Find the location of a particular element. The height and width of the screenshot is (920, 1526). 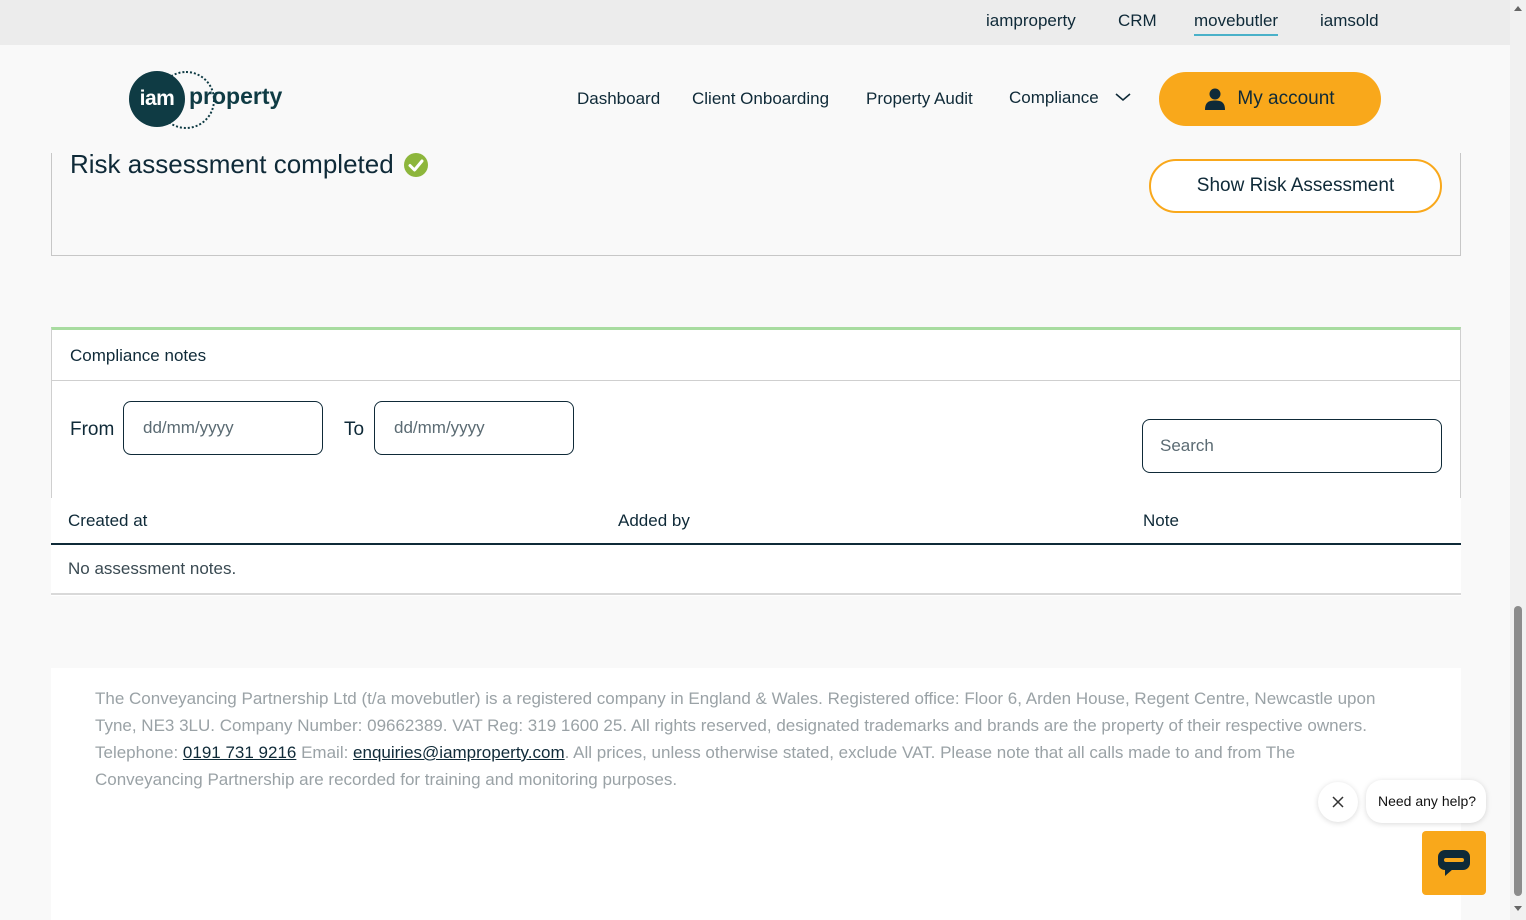

empty-notes-message: No assessment notes. is located at coordinates (152, 568).